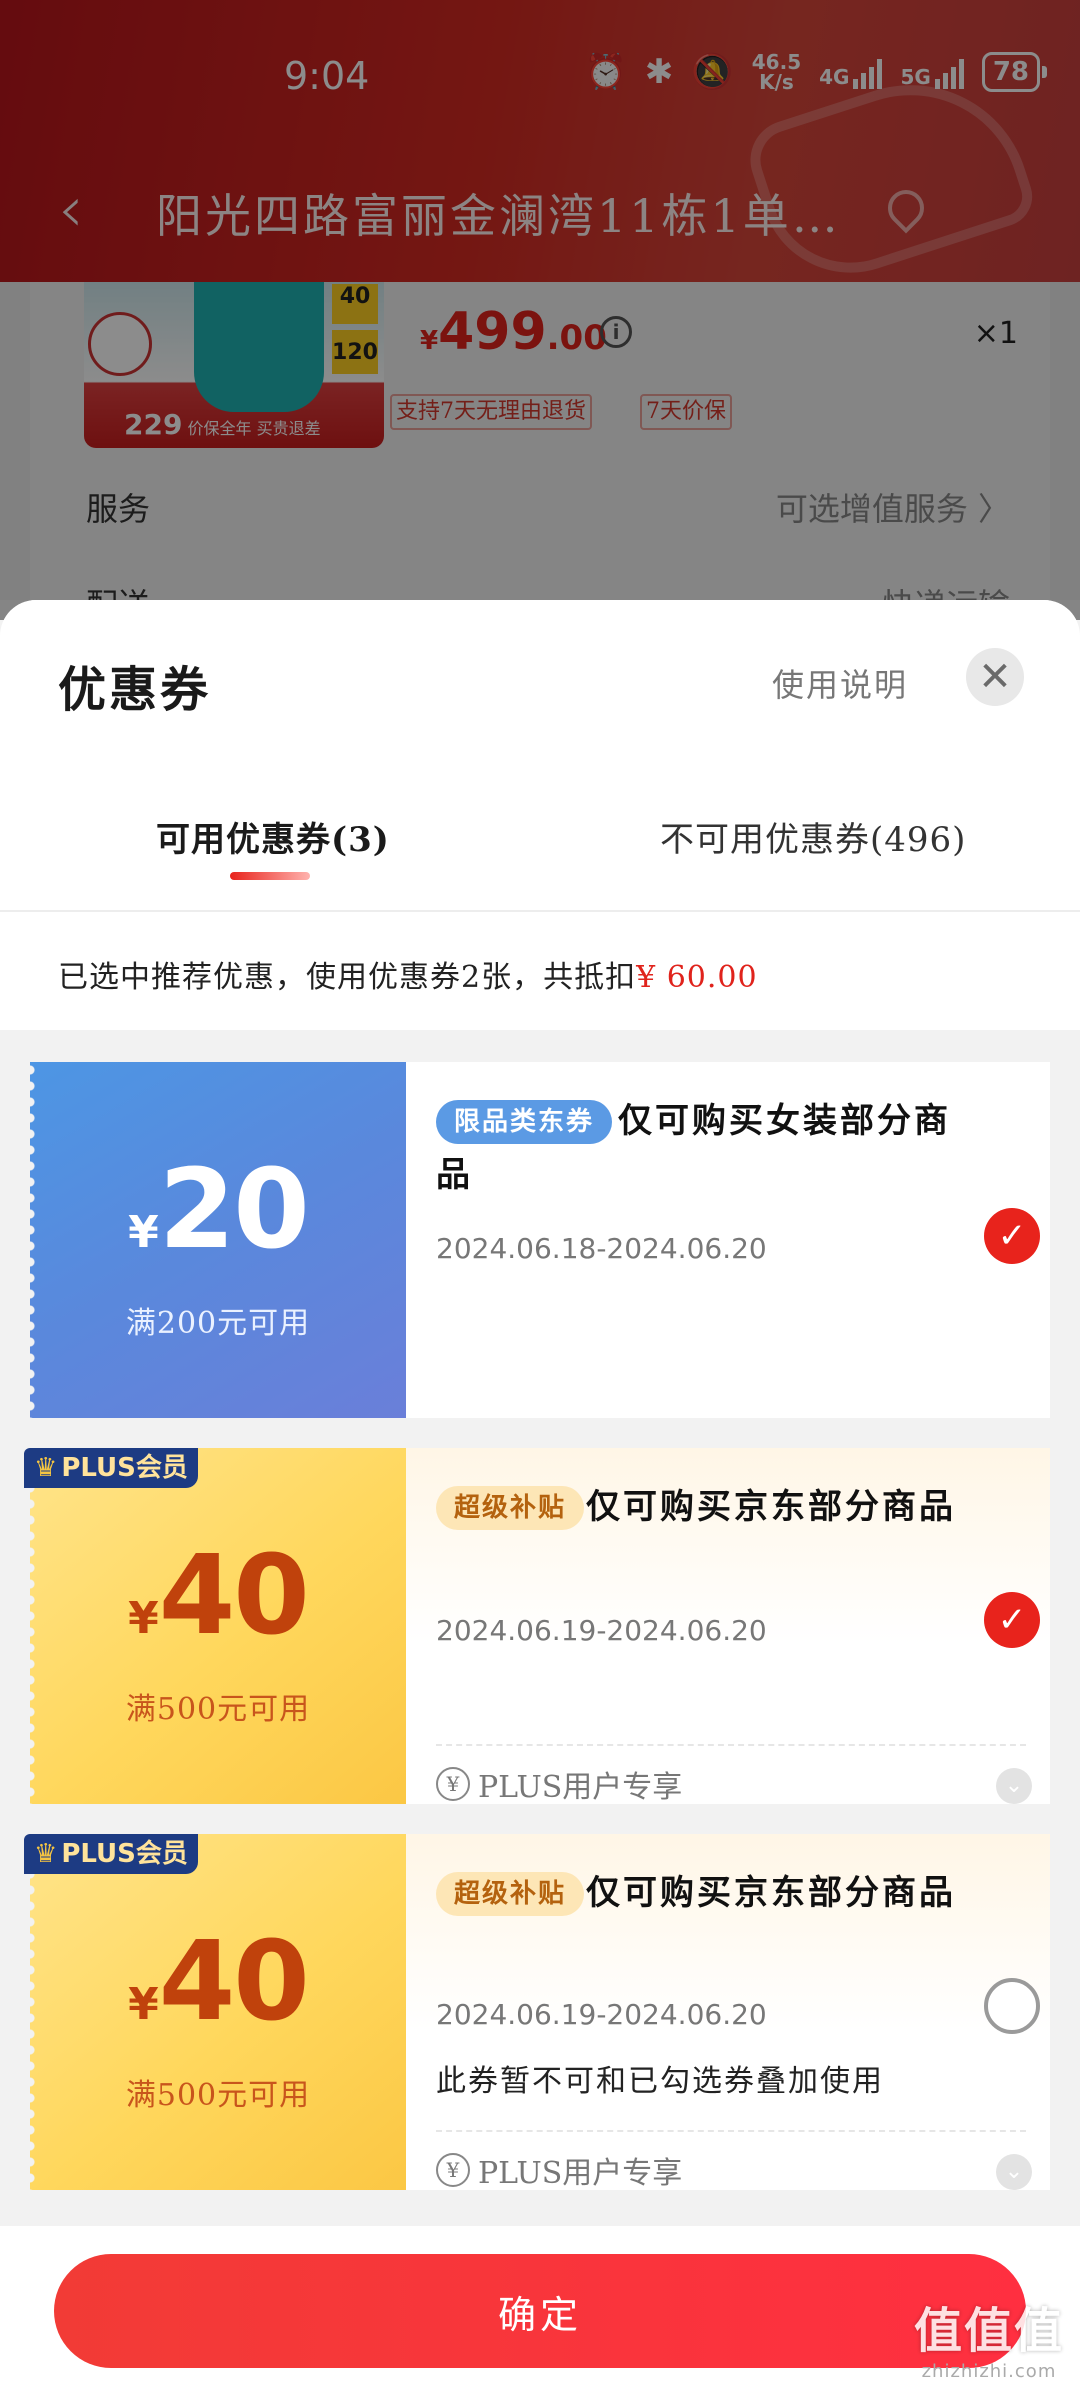 Image resolution: width=1080 pixels, height=2400 pixels. I want to click on confirm-button: 确定, so click(540, 2311).